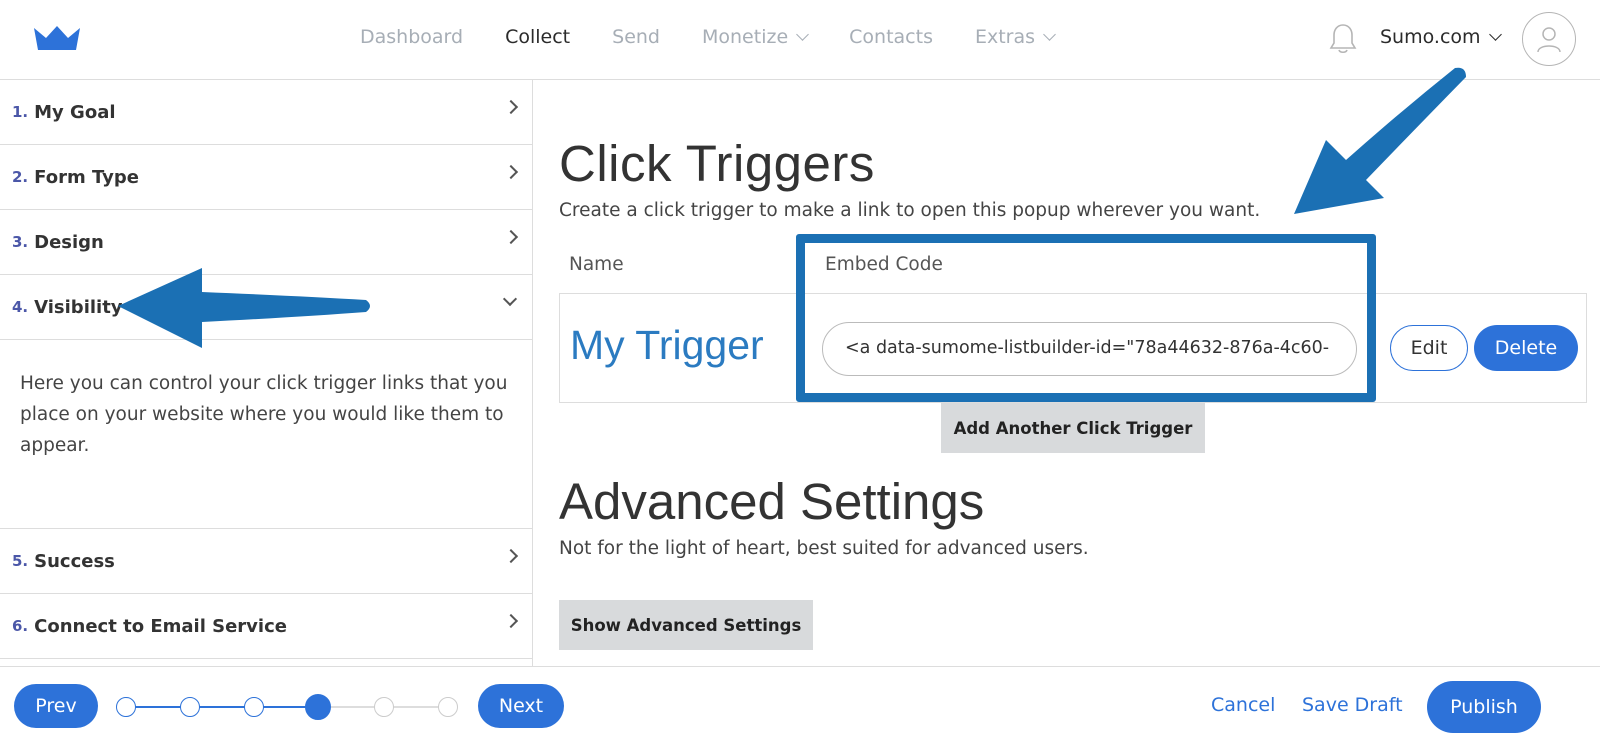 The height and width of the screenshot is (742, 1600). I want to click on nav-contacts: Contacts, so click(891, 37).